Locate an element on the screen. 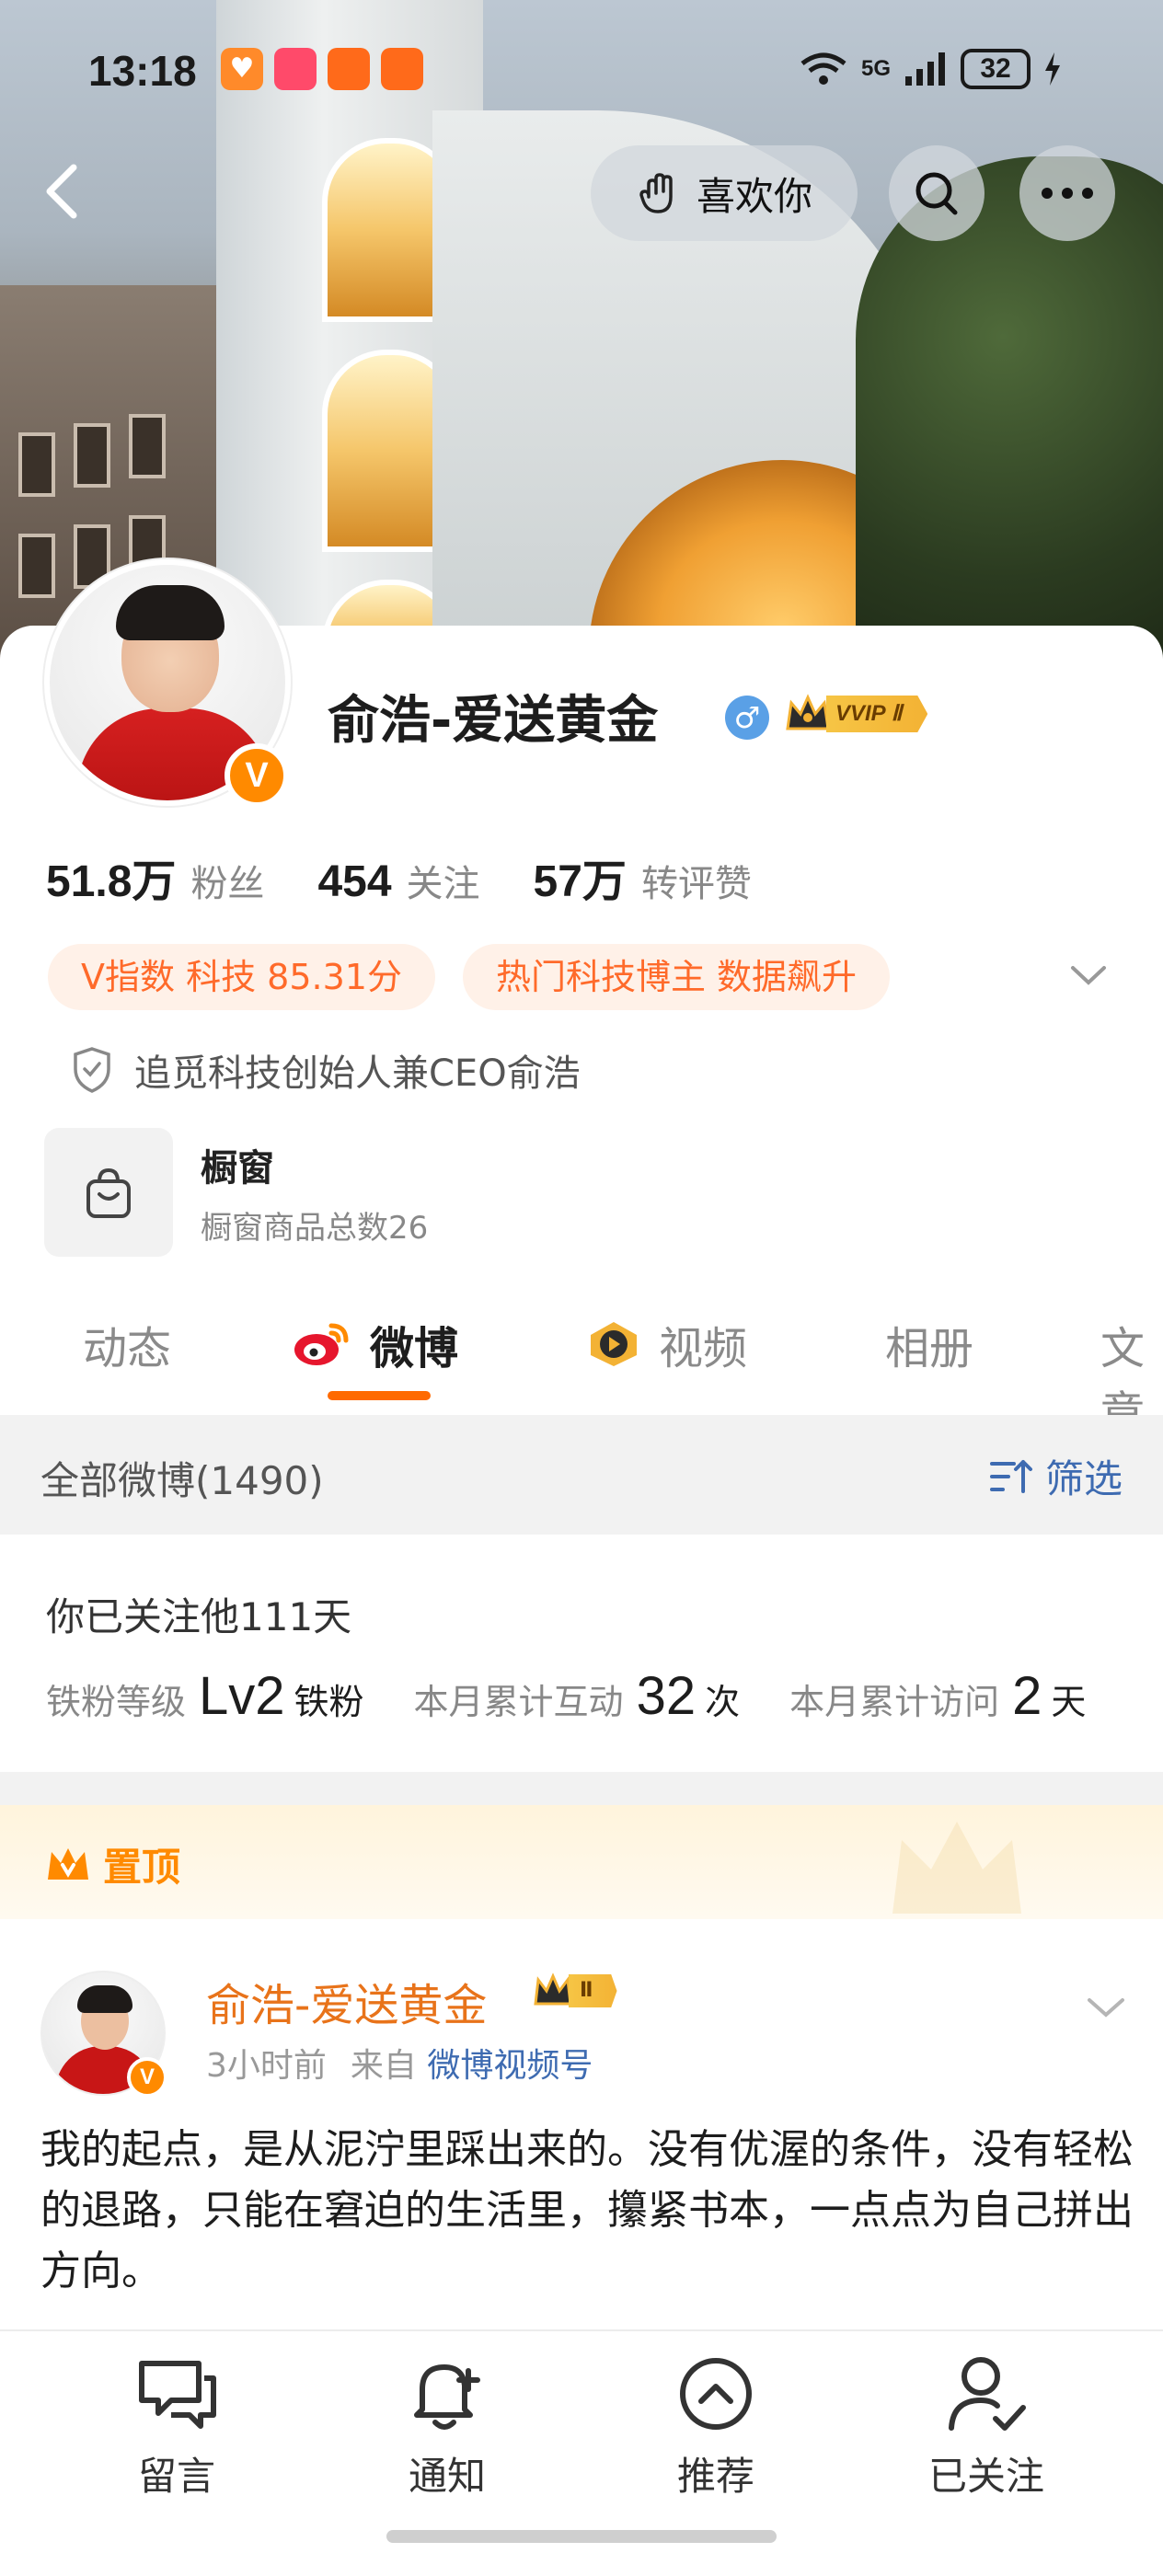 Image resolution: width=1163 pixels, height=2576 pixels. metric-key: 本月累计访问 is located at coordinates (895, 1702).